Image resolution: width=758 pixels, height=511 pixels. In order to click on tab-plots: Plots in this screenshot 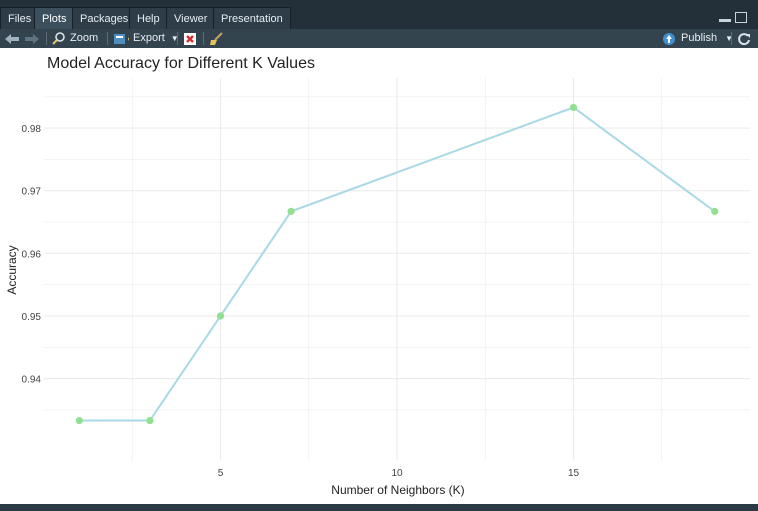, I will do `click(54, 18)`.